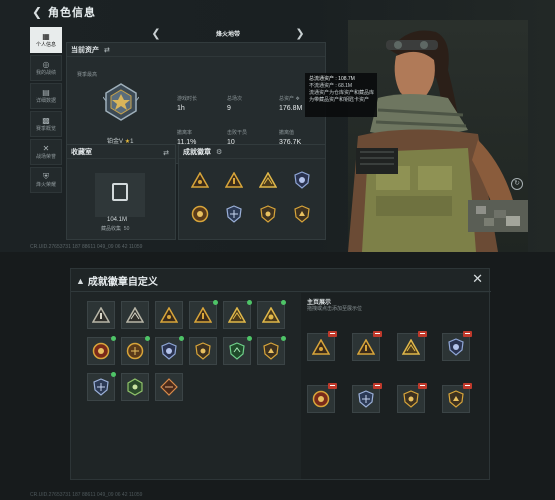  I want to click on target-icon: ◎, so click(46, 64).